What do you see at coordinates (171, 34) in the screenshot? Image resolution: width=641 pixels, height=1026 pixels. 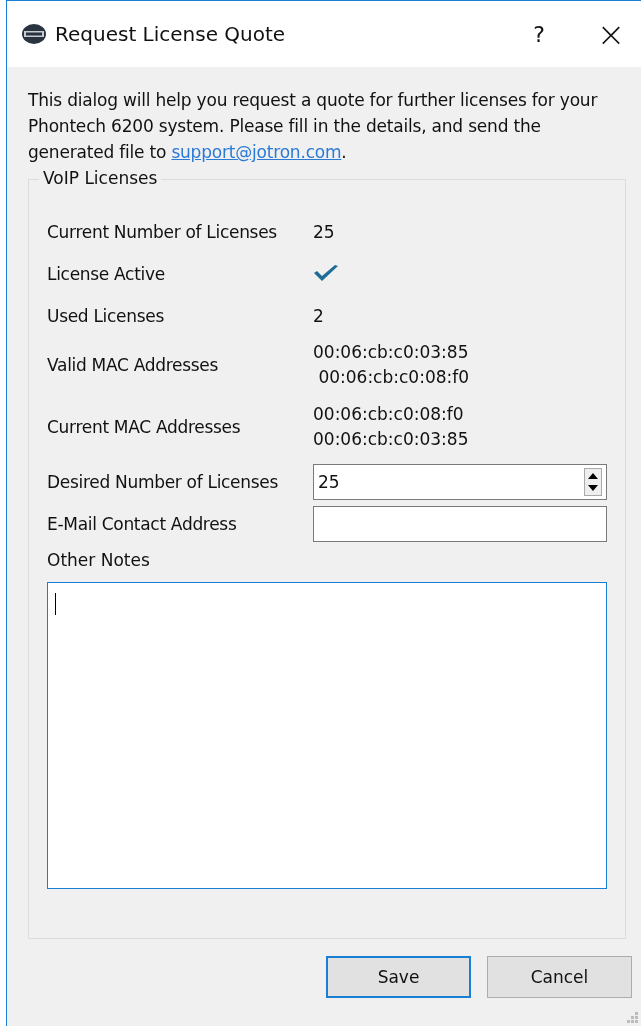 I see `window-title: Request License Quote` at bounding box center [171, 34].